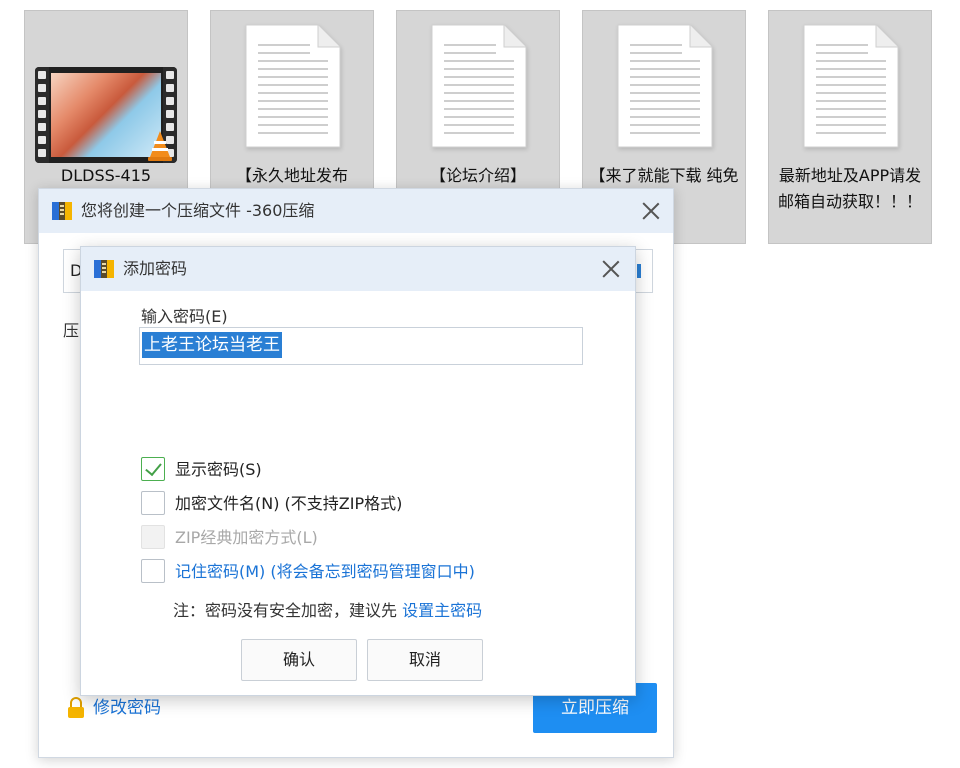  I want to click on password-input: 上老王论坛当老王, so click(361, 346).